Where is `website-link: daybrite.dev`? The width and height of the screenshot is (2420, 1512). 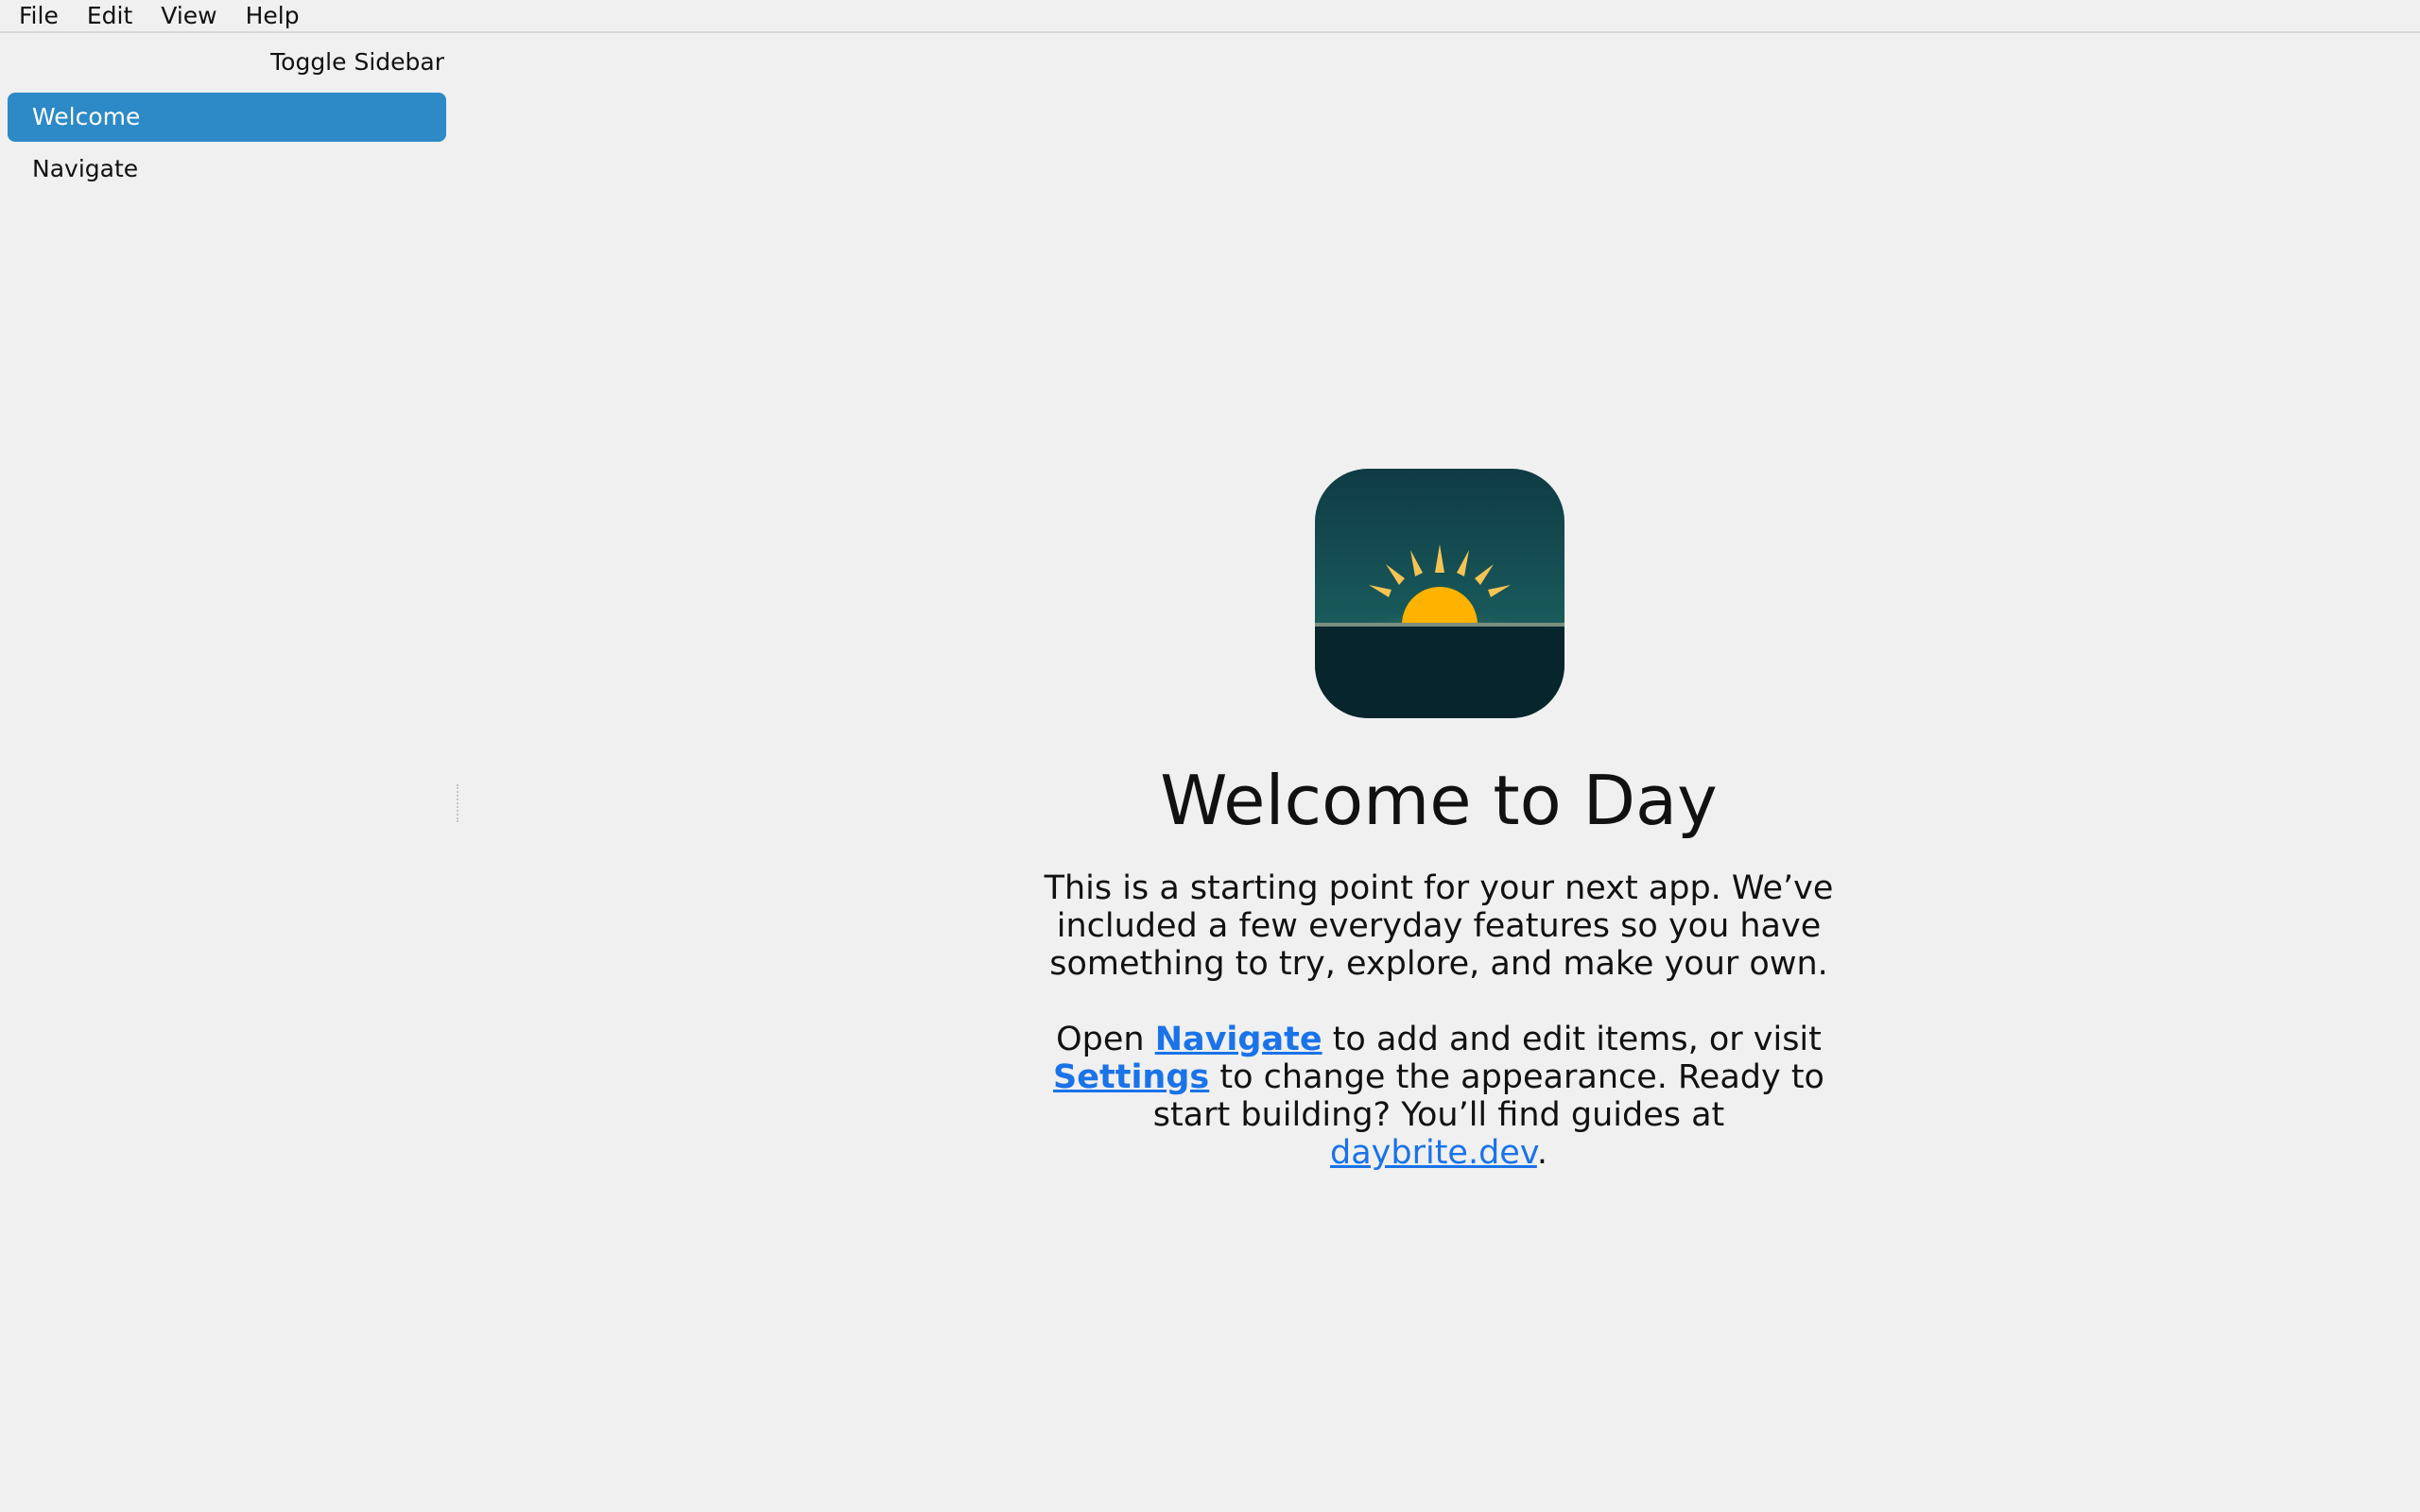
website-link: daybrite.dev is located at coordinates (1433, 1153).